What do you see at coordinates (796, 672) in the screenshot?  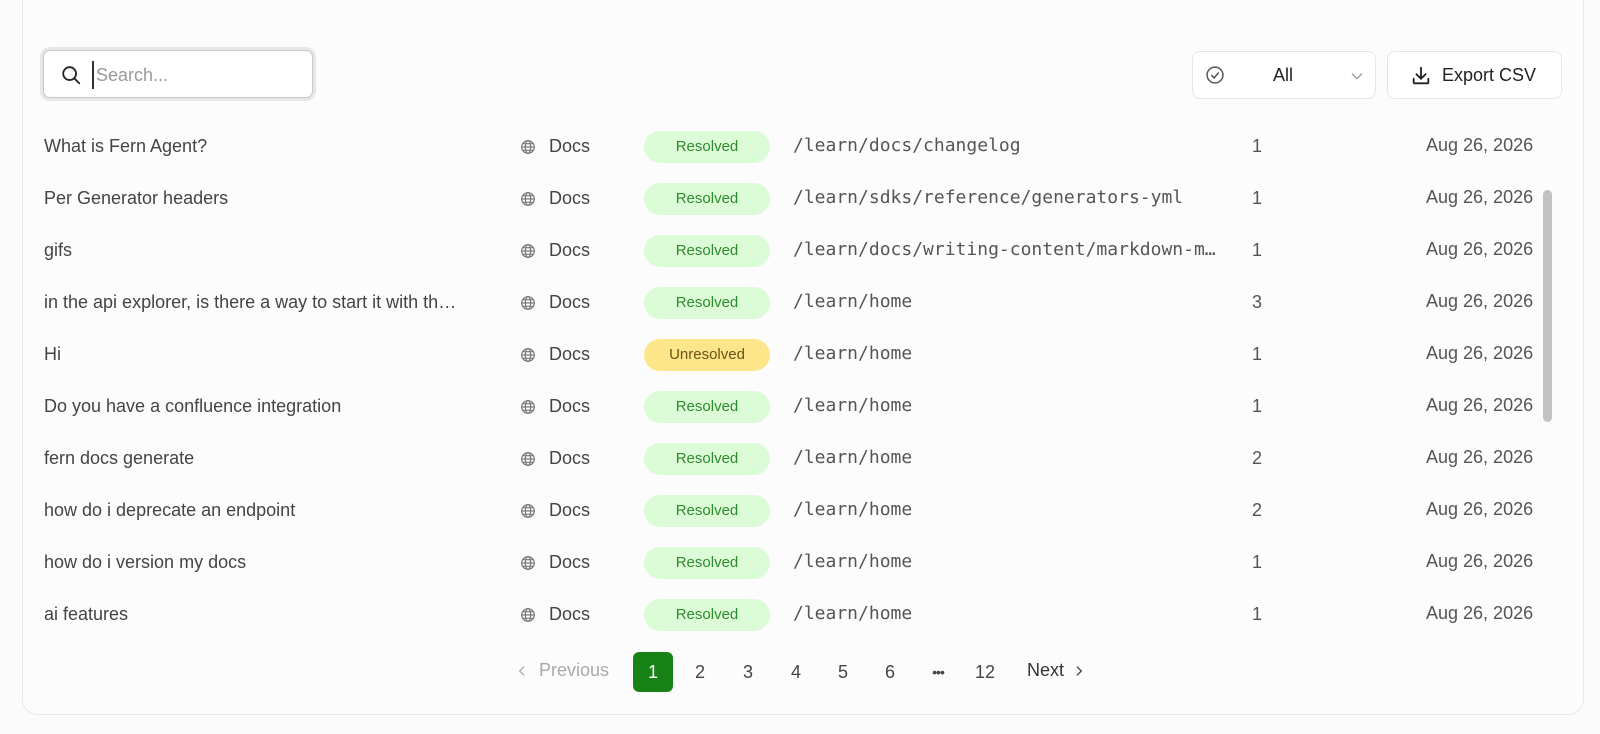 I see `page-4-button: 4` at bounding box center [796, 672].